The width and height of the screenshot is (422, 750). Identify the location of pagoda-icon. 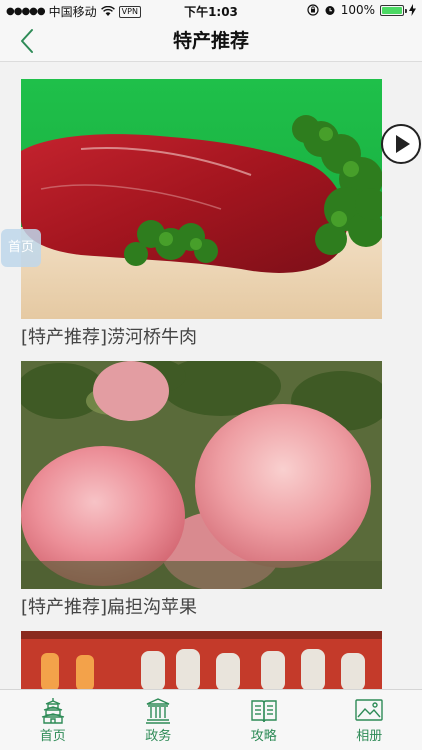
(52, 711).